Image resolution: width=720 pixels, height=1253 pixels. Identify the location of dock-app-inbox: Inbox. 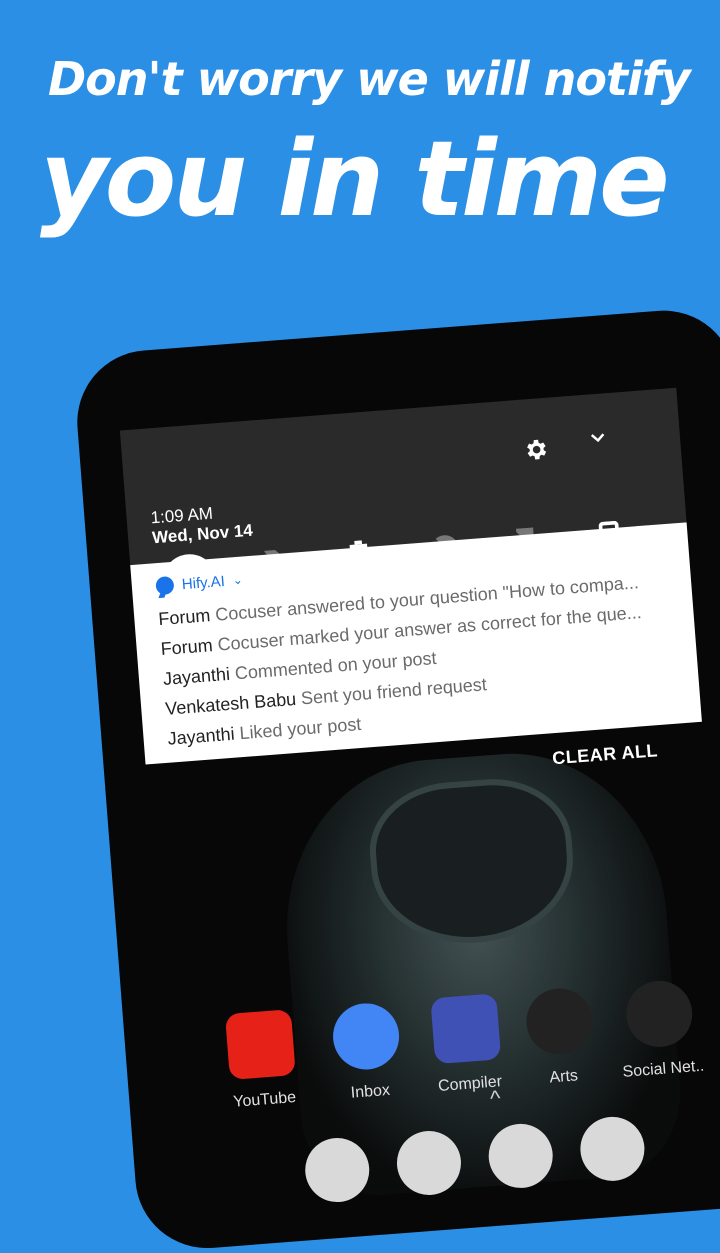
(367, 1052).